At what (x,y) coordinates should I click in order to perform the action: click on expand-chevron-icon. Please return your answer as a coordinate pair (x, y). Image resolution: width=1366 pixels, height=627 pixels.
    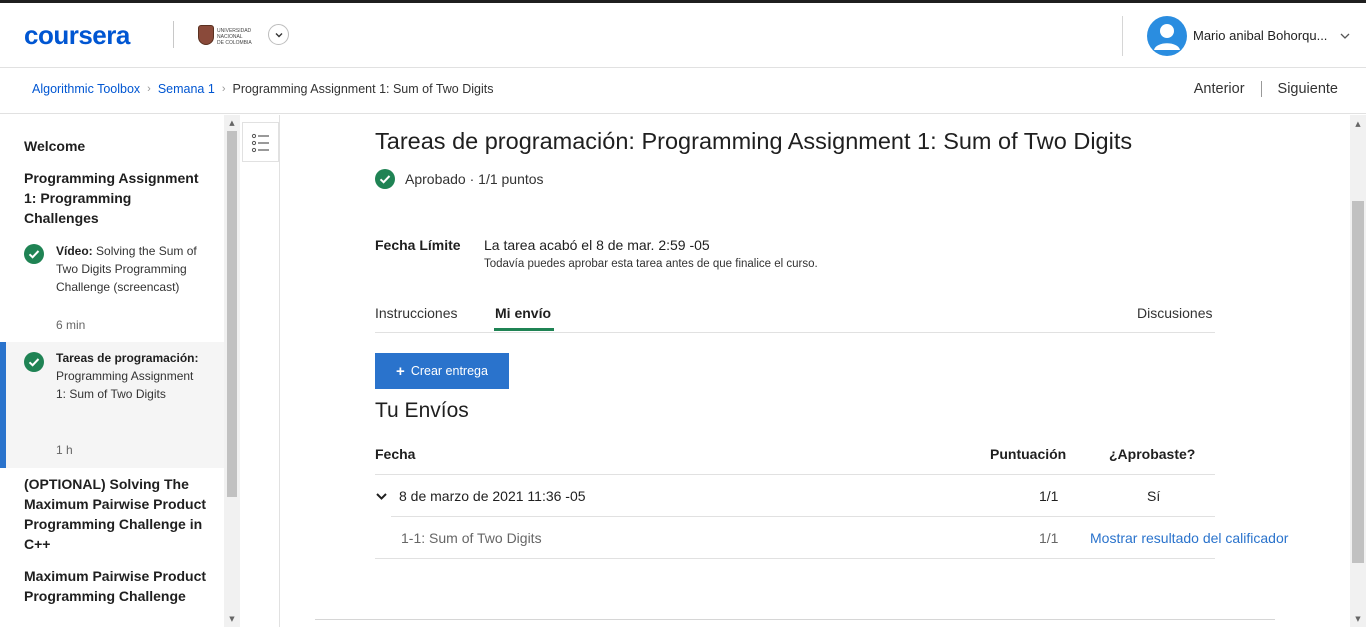
    Looking at the image, I should click on (381, 496).